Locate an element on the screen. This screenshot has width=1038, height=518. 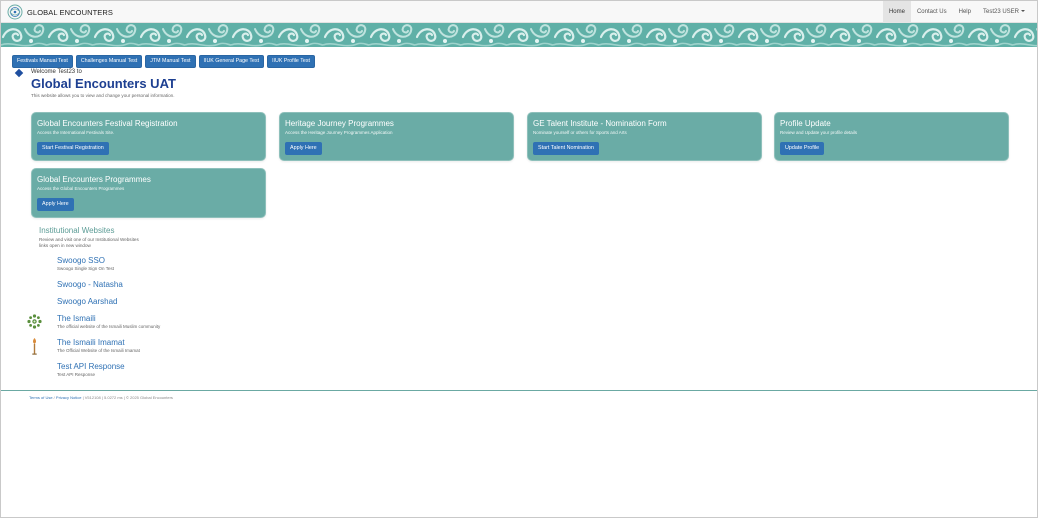
card-description: Access the Global Encounters Programmes is located at coordinates (81, 188).